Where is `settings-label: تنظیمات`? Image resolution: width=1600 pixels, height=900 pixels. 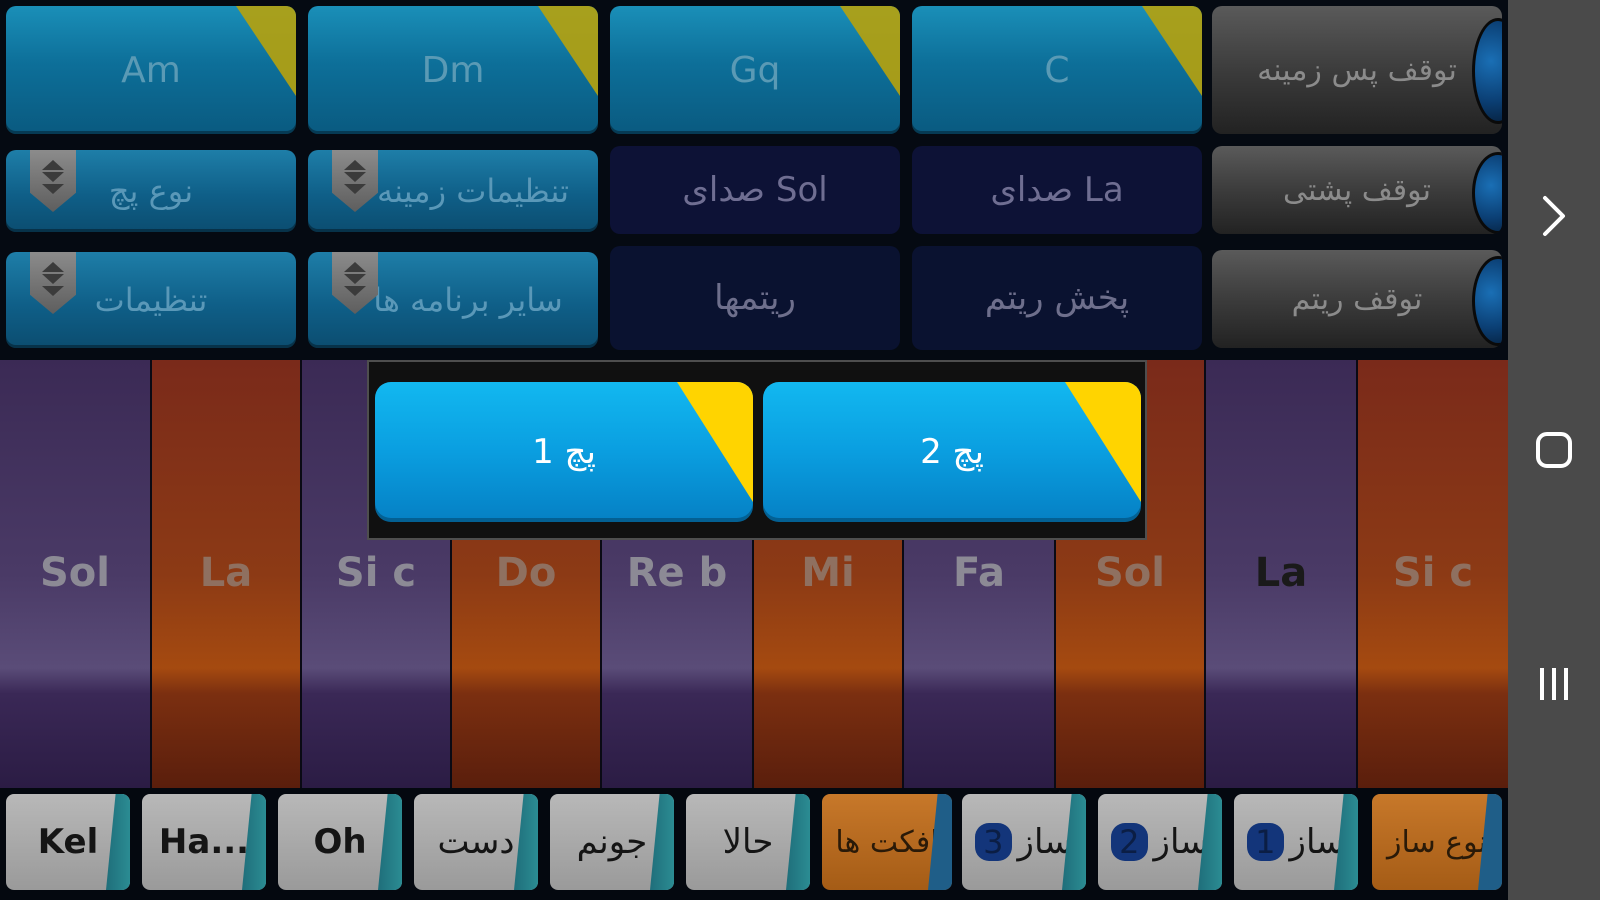
settings-label: تنظیمات is located at coordinates (151, 300).